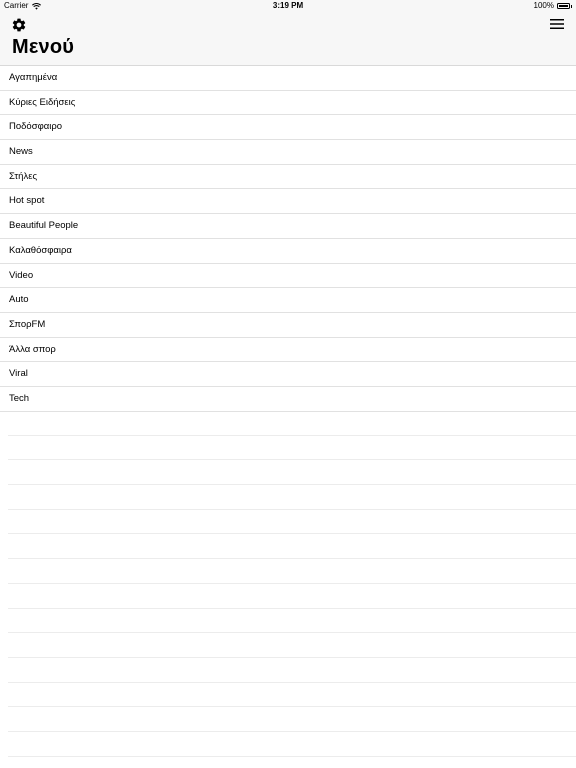 The height and width of the screenshot is (768, 576). I want to click on menu-item-favorites: Αγαπημένα, so click(288, 78).